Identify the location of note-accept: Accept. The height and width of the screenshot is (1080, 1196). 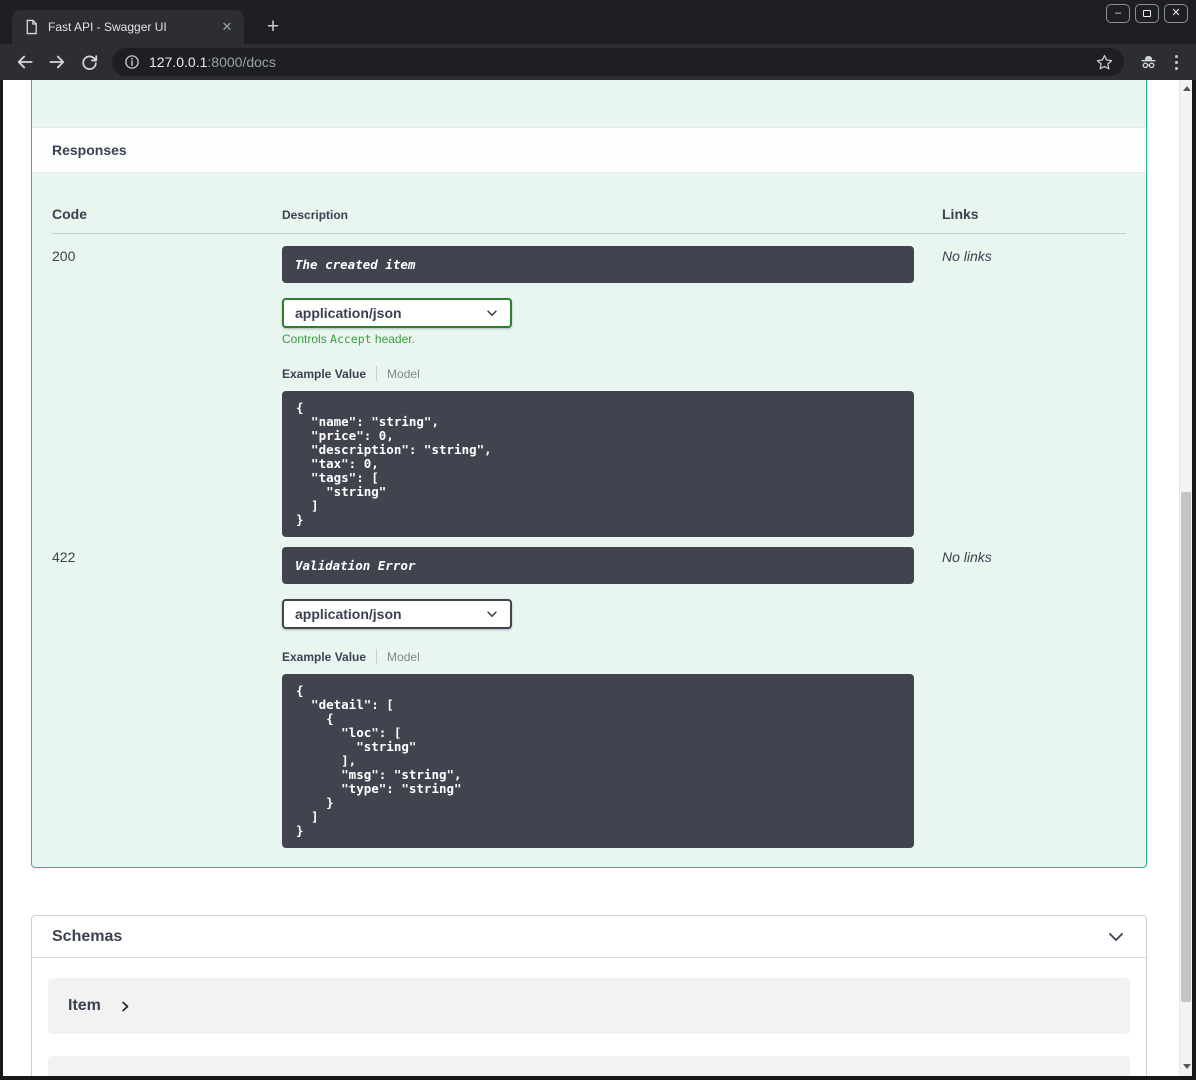
(351, 339).